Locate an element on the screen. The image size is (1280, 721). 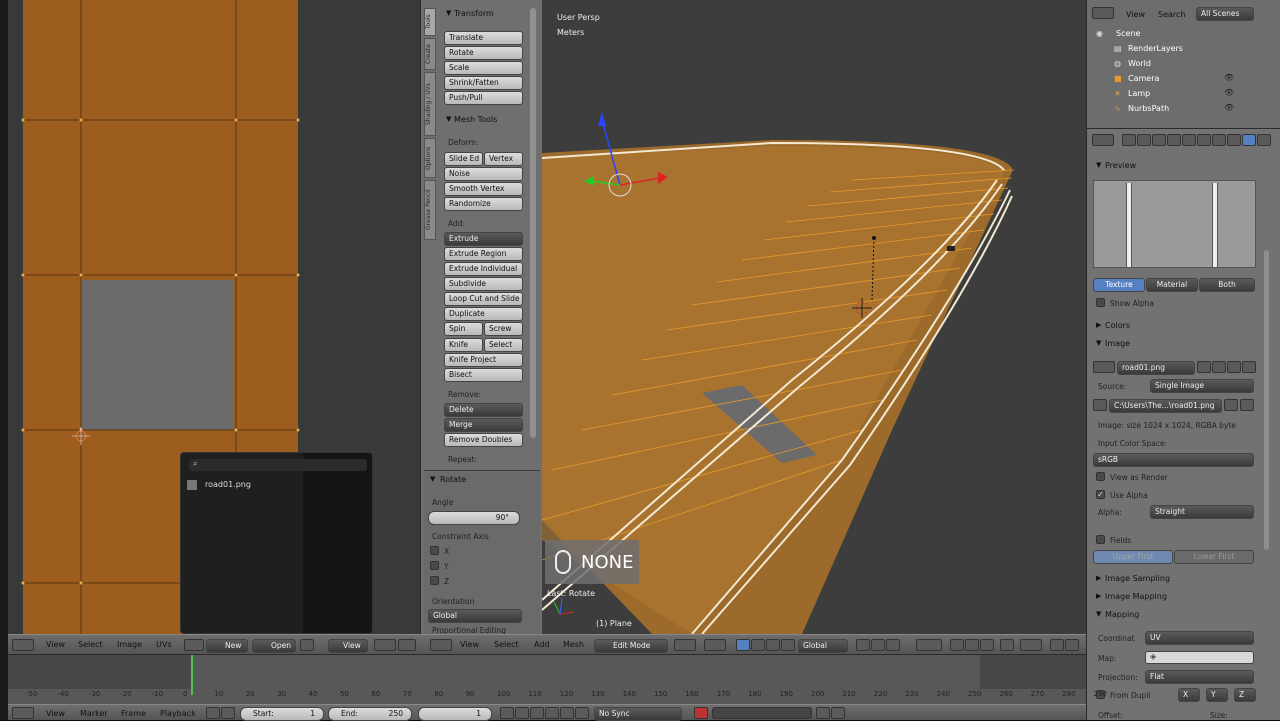
remove-doubles-button: Remove Doubles is located at coordinates (483, 440).